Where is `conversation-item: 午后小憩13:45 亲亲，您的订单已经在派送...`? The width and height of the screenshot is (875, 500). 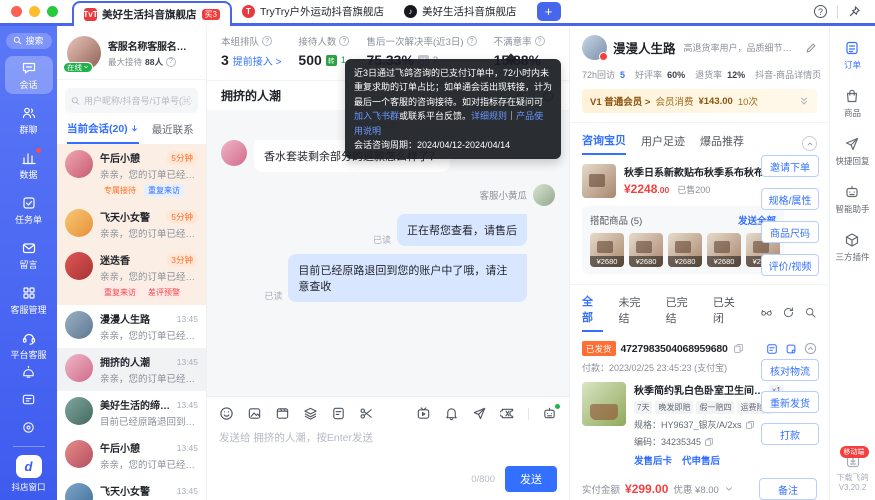 conversation-item: 午后小憩13:45 亲亲，您的订单已经在派送... is located at coordinates (131, 455).